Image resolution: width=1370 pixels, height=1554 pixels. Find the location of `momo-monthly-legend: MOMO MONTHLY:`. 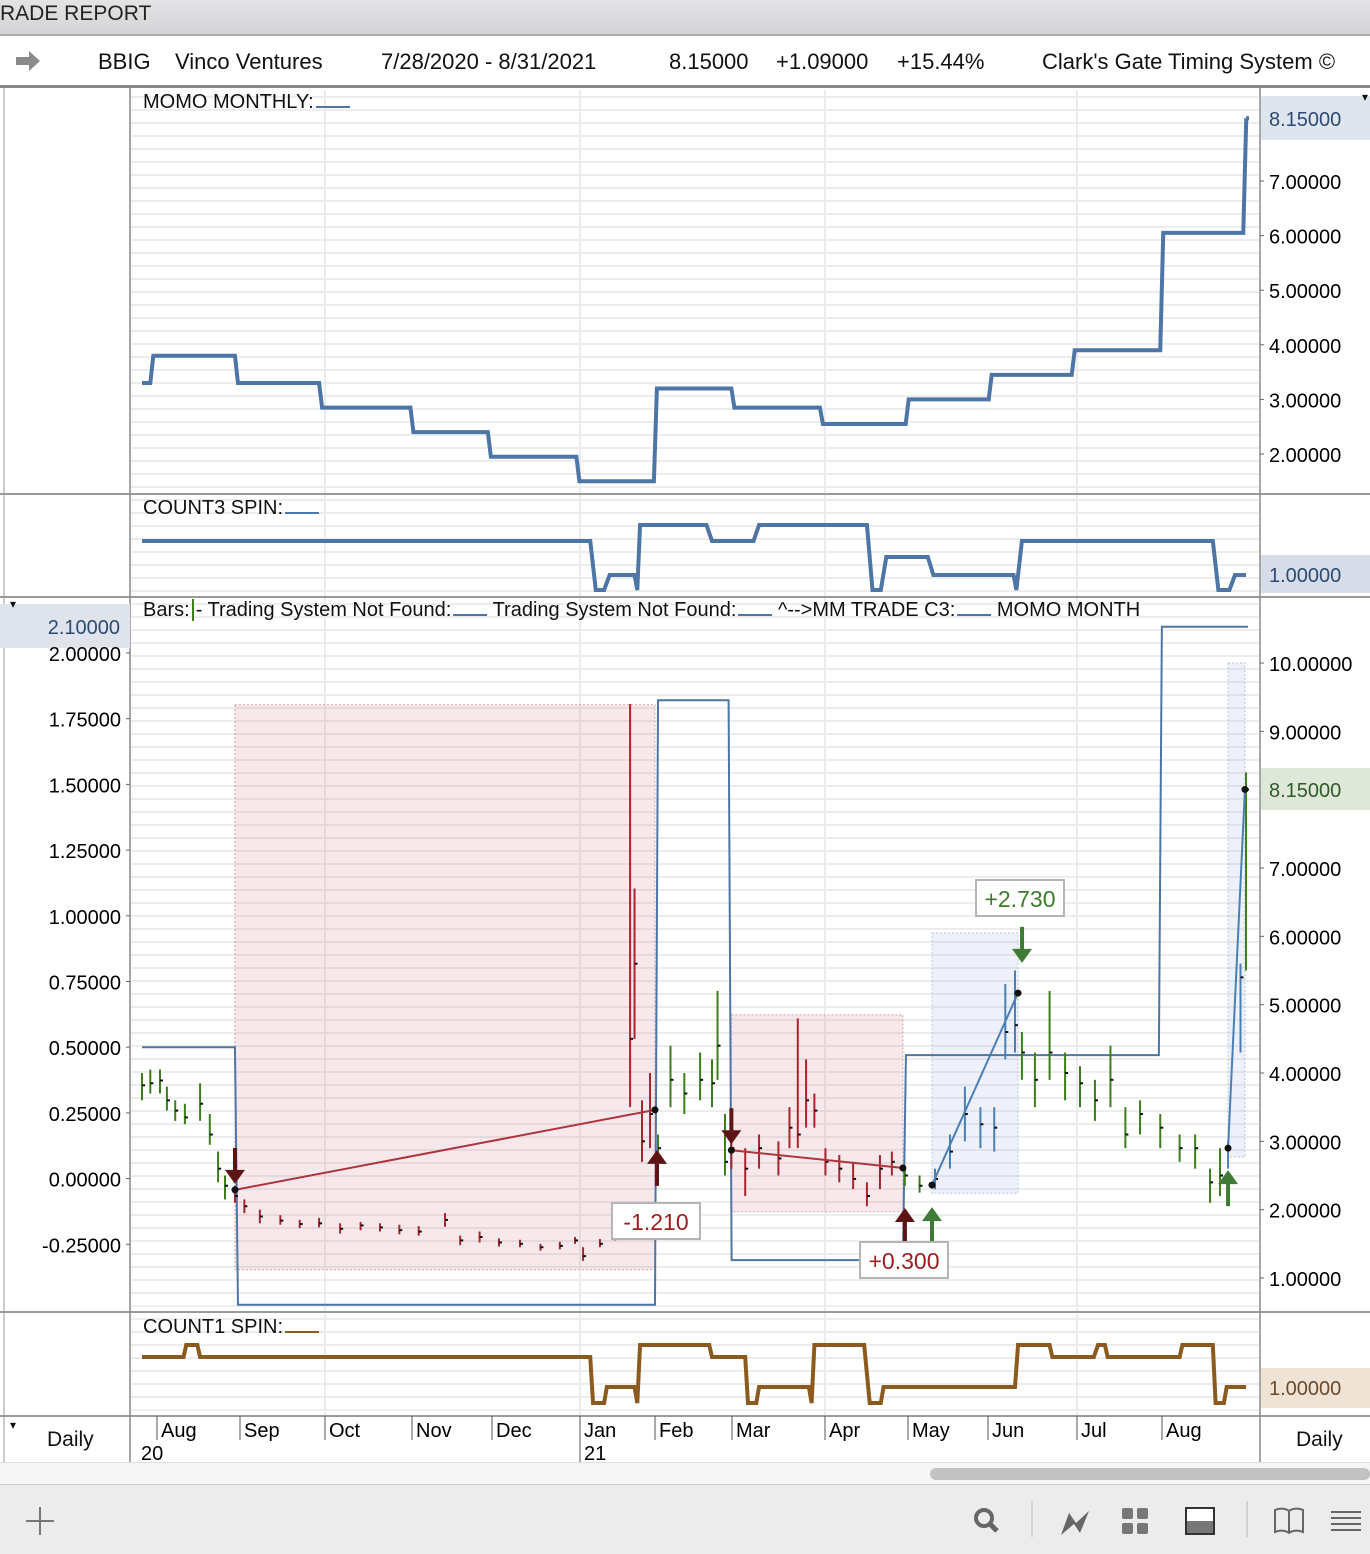

momo-monthly-legend: MOMO MONTHLY: is located at coordinates (246, 102).